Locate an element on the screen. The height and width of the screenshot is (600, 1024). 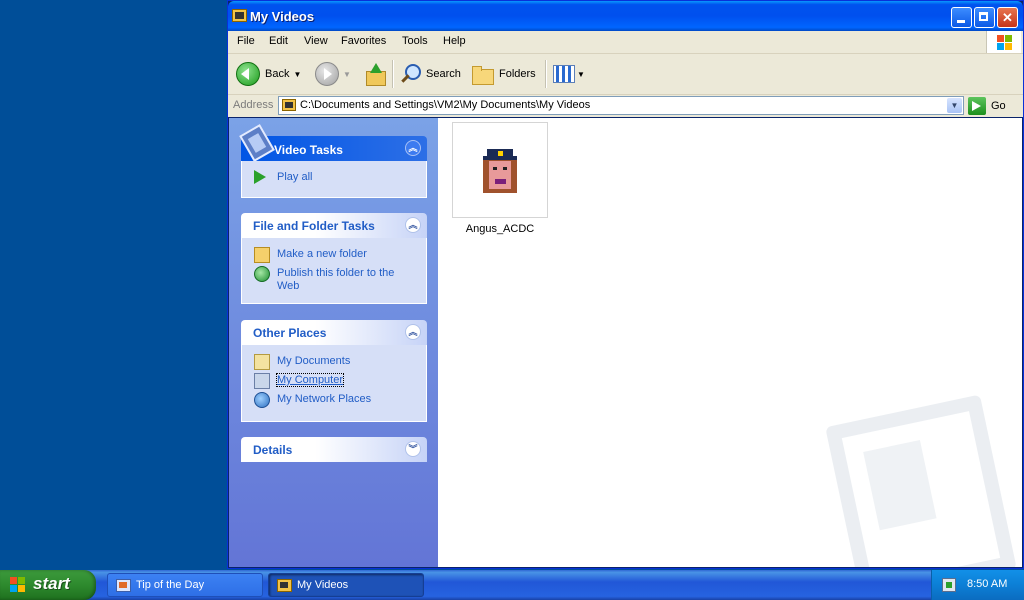
file-name: Angus_ACDC is located at coordinates (500, 229).